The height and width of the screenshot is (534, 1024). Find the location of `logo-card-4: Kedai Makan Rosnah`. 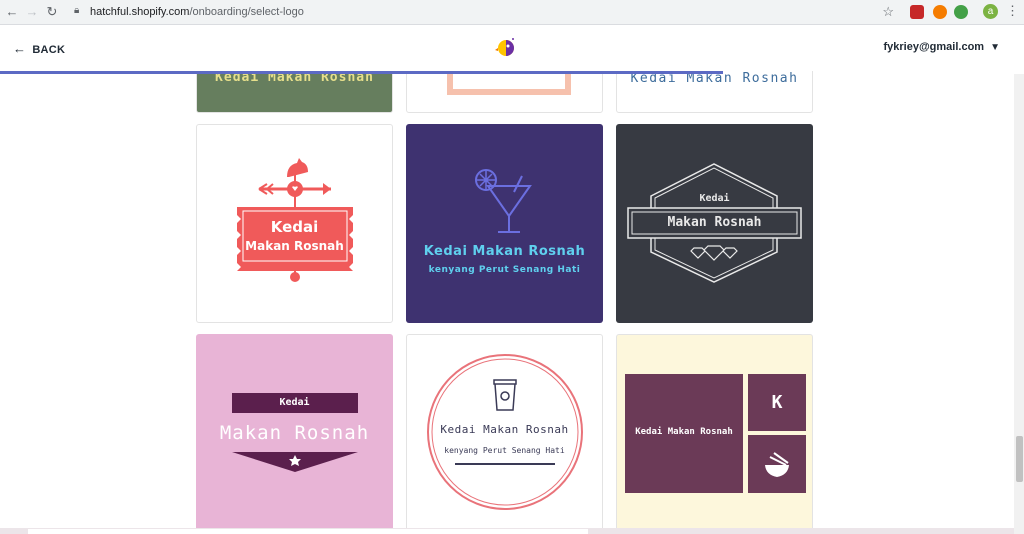

logo-card-4: Kedai Makan Rosnah is located at coordinates (294, 434).